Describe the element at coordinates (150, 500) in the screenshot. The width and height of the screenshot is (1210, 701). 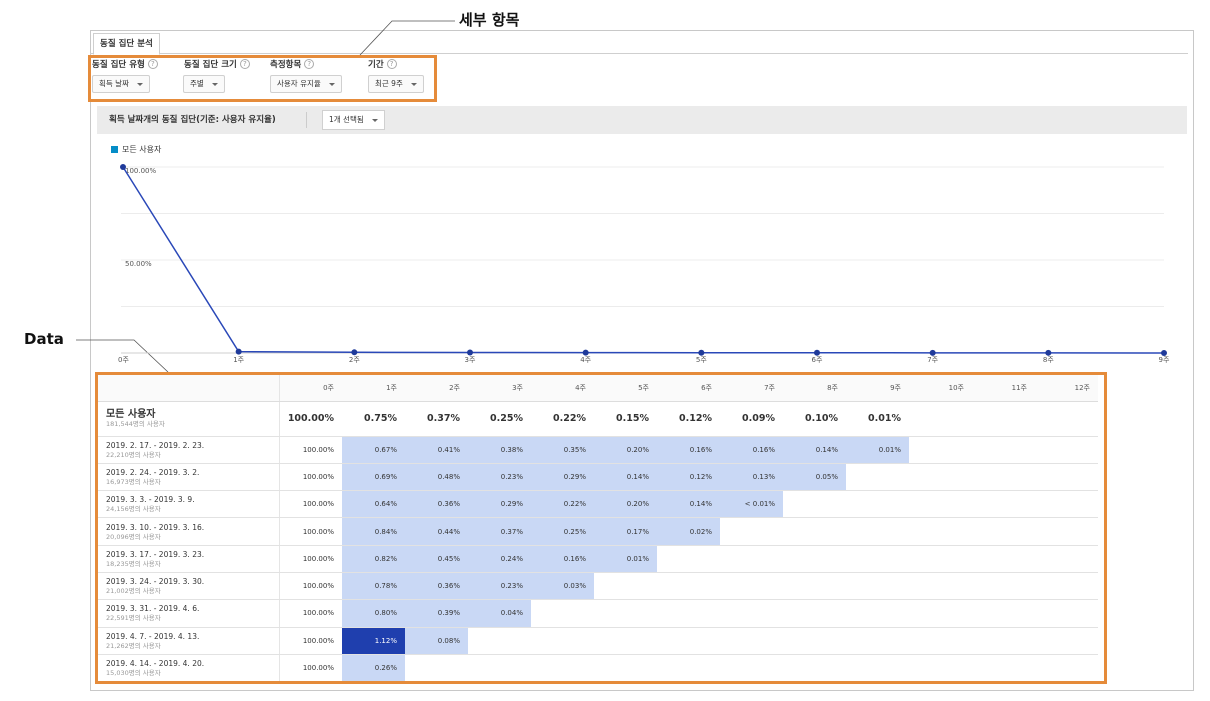
I see `cohort-label: 2019. 3. 3. - 2019. 3. 9.` at that location.